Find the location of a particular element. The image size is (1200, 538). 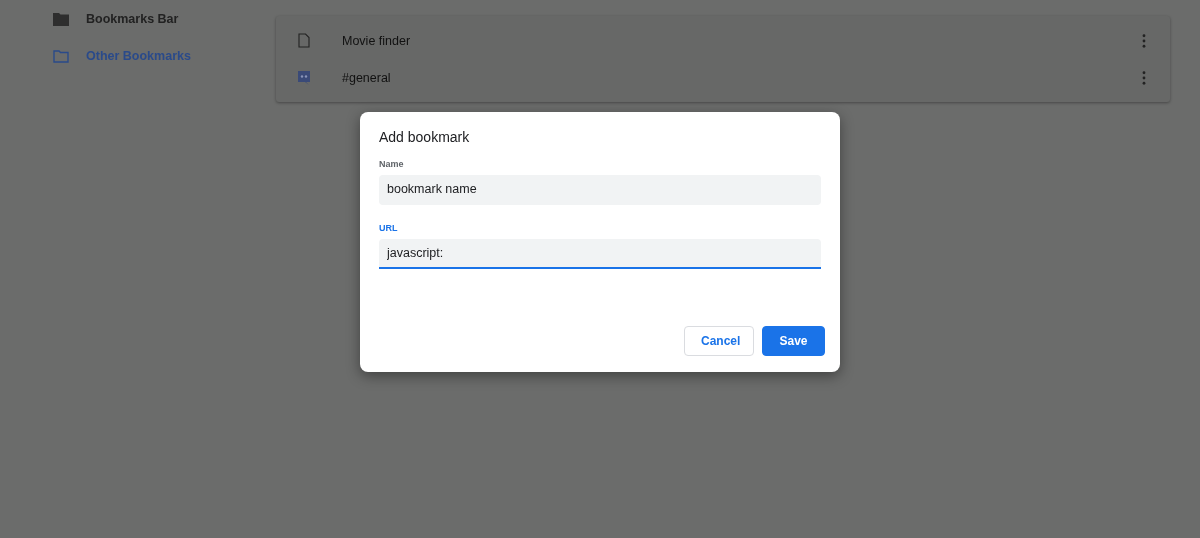

cancel-button: Cancel is located at coordinates (719, 341).